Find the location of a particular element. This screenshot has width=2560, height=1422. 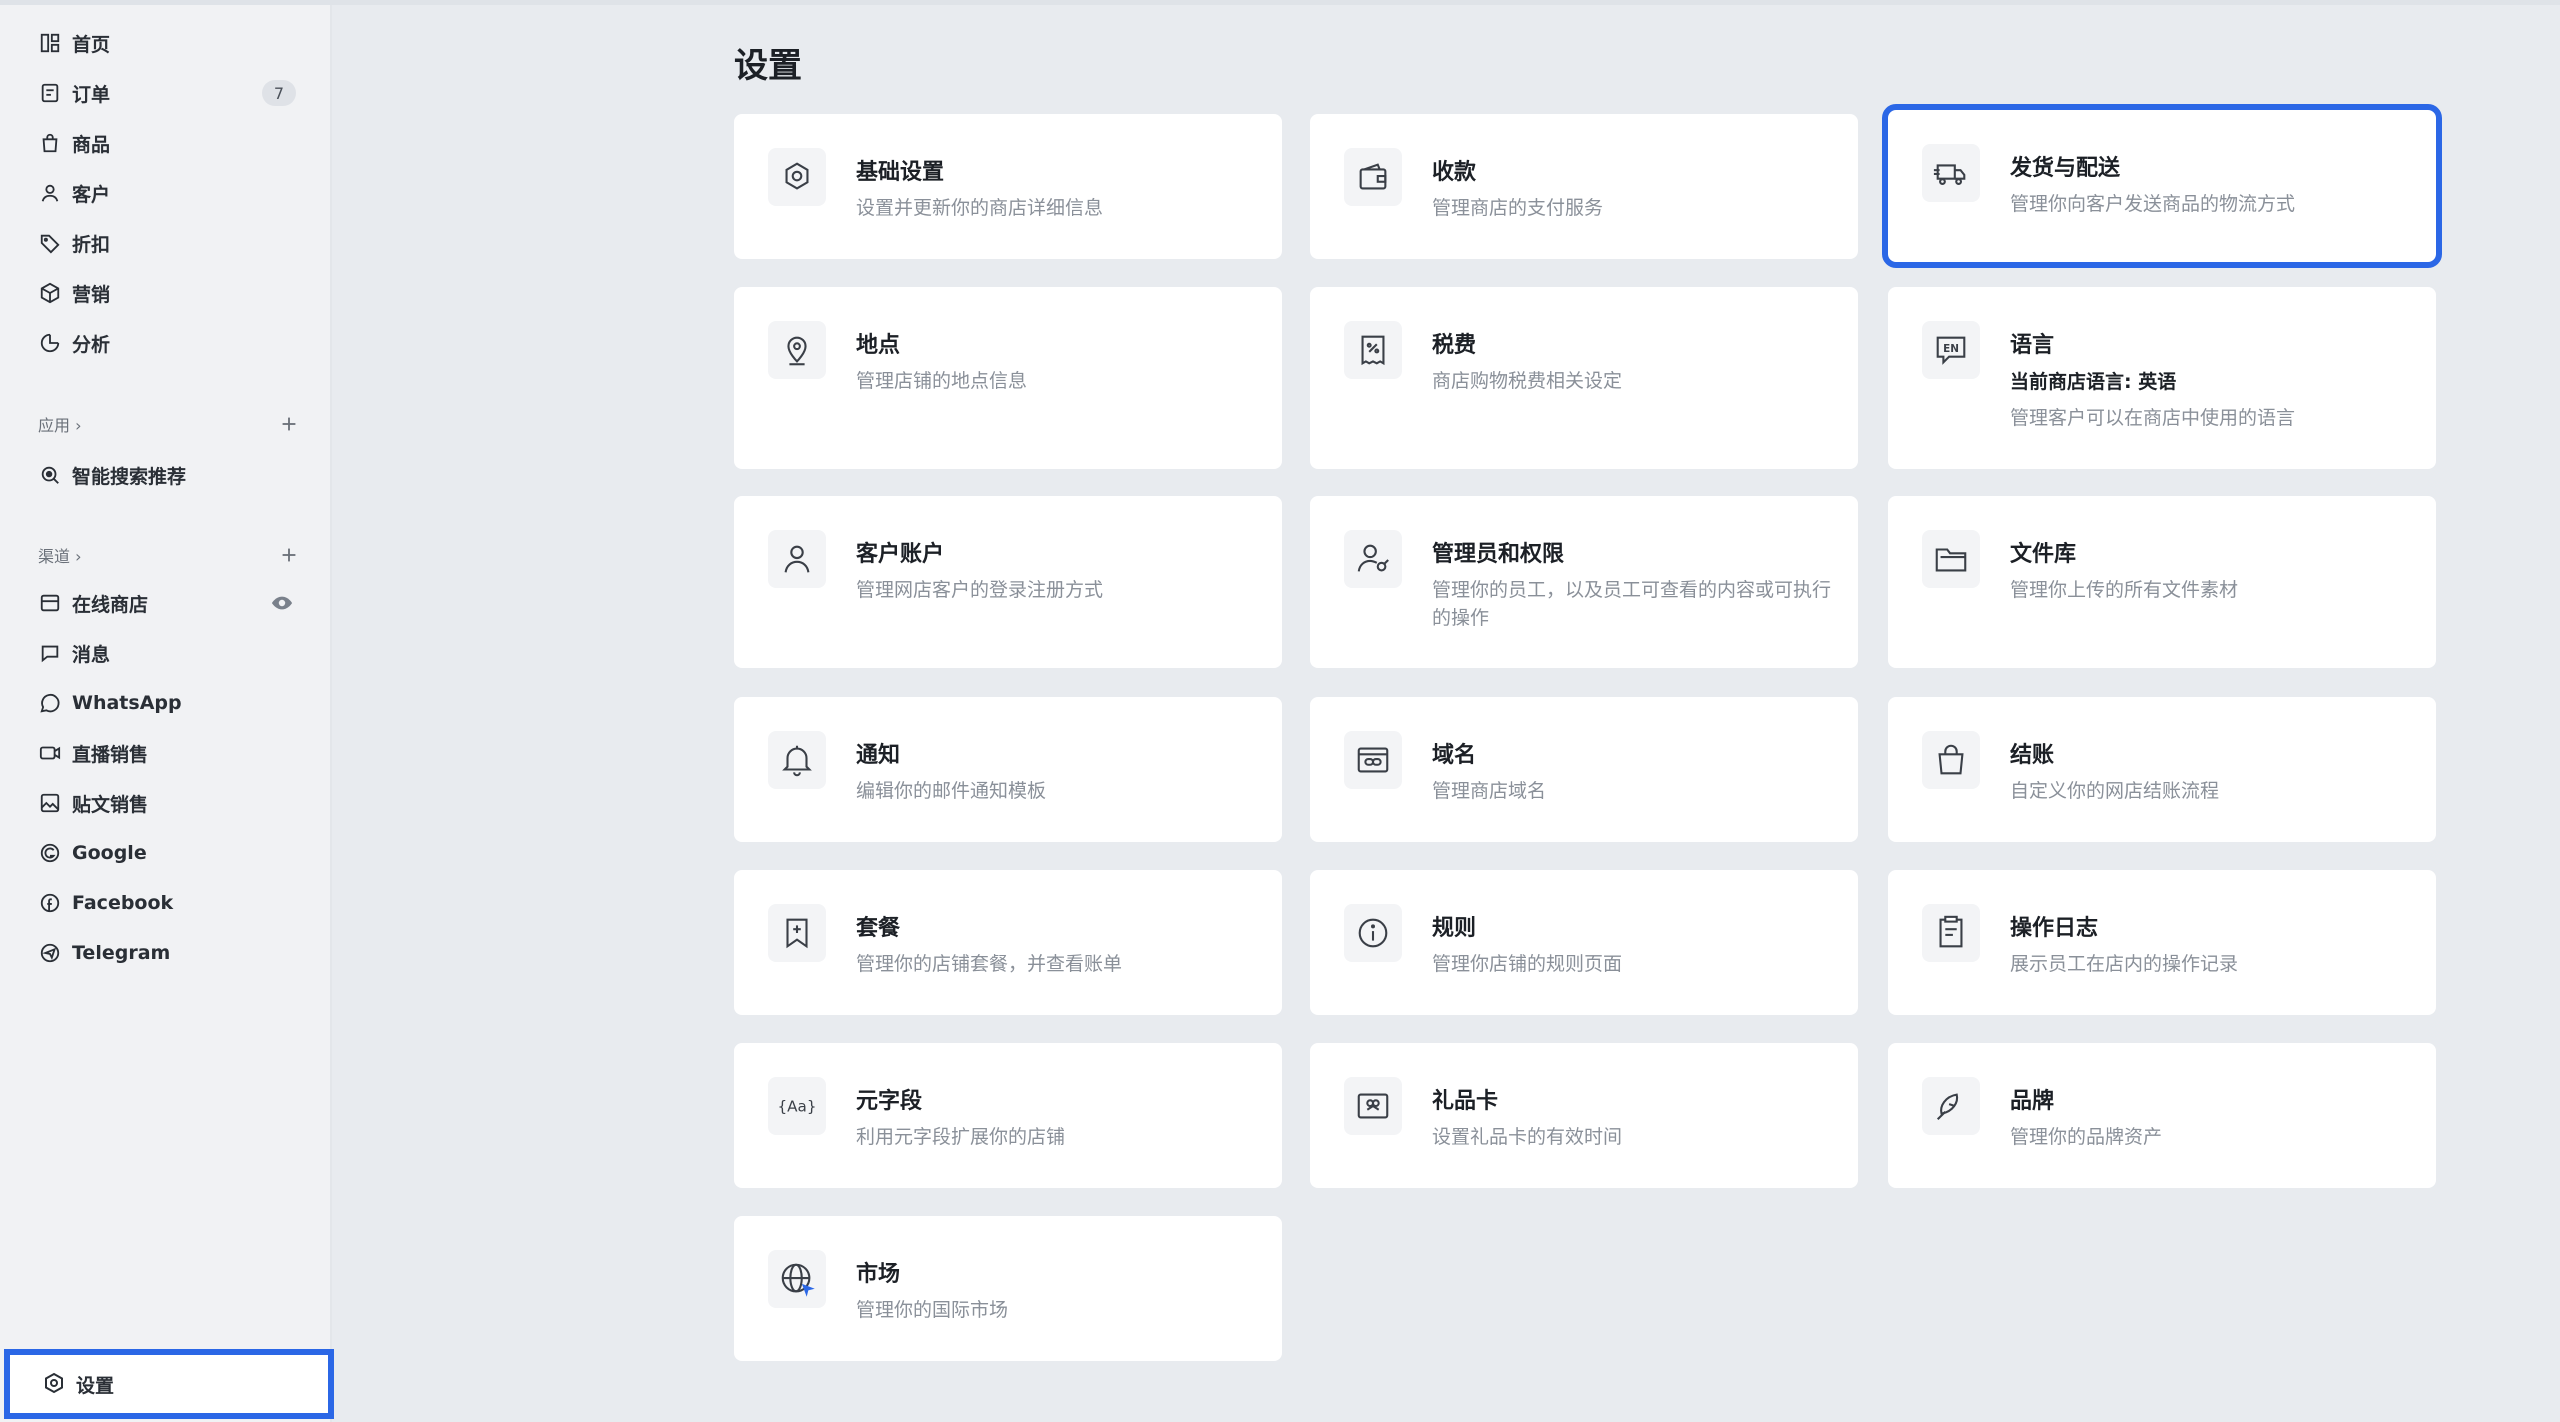

settings-card-customer-accounts: 客户账户 管理网店客户的登录注册方式 is located at coordinates (1008, 582).